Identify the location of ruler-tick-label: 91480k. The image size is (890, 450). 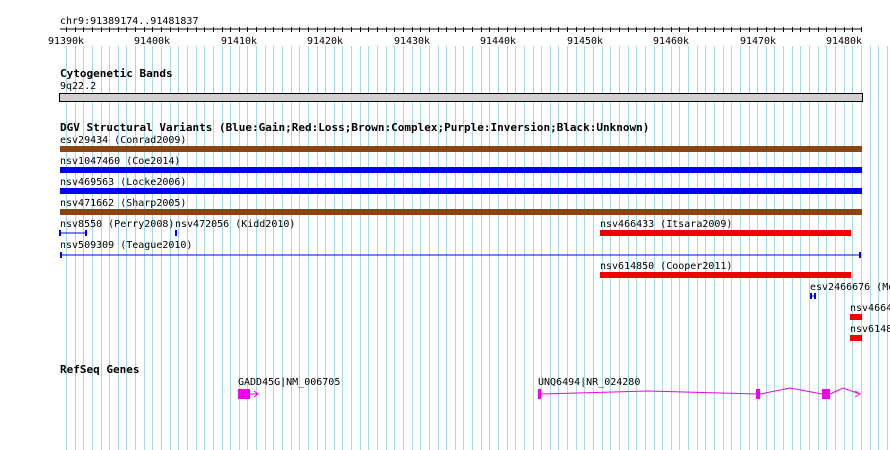
(844, 41).